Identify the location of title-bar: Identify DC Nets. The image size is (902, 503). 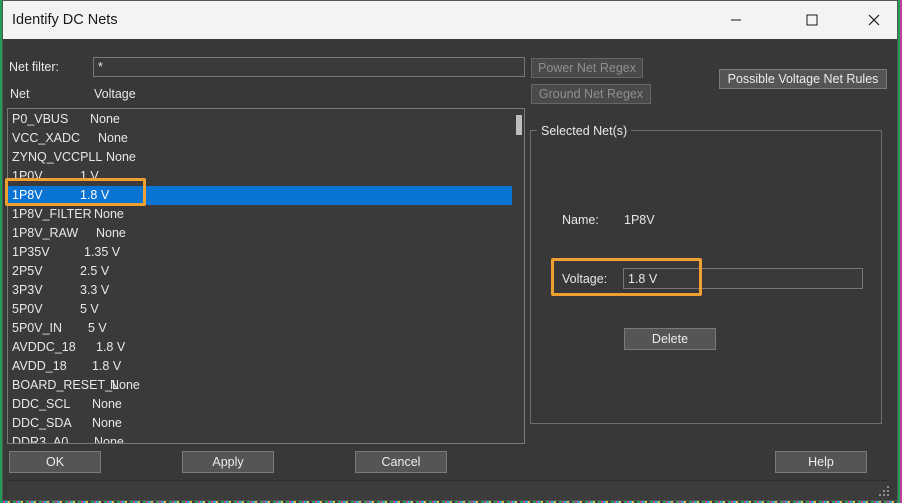
(450, 20).